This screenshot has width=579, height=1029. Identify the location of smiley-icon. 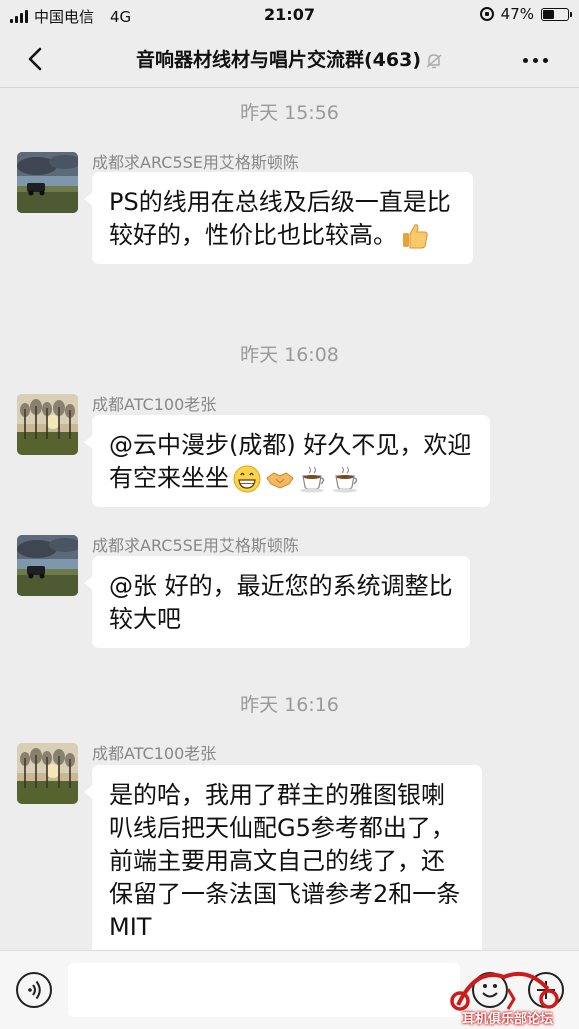
(490, 991).